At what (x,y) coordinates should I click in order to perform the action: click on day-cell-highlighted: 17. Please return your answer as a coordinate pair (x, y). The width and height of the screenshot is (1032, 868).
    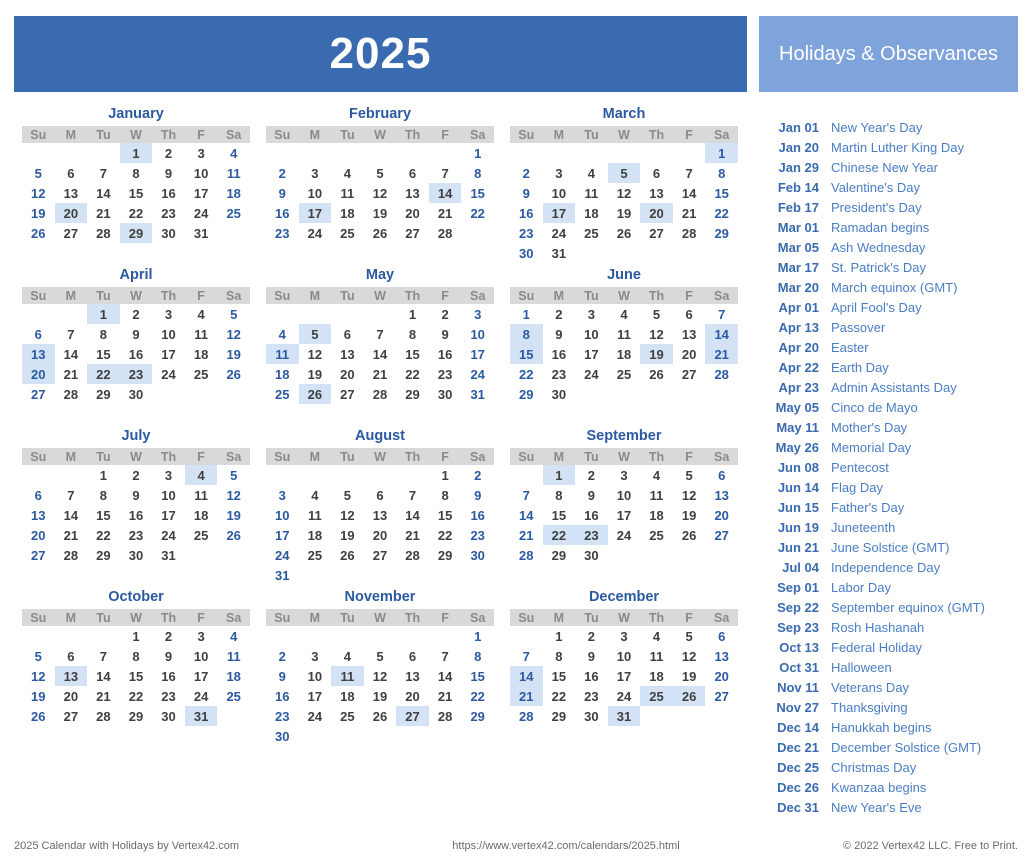
    Looking at the image, I should click on (559, 213).